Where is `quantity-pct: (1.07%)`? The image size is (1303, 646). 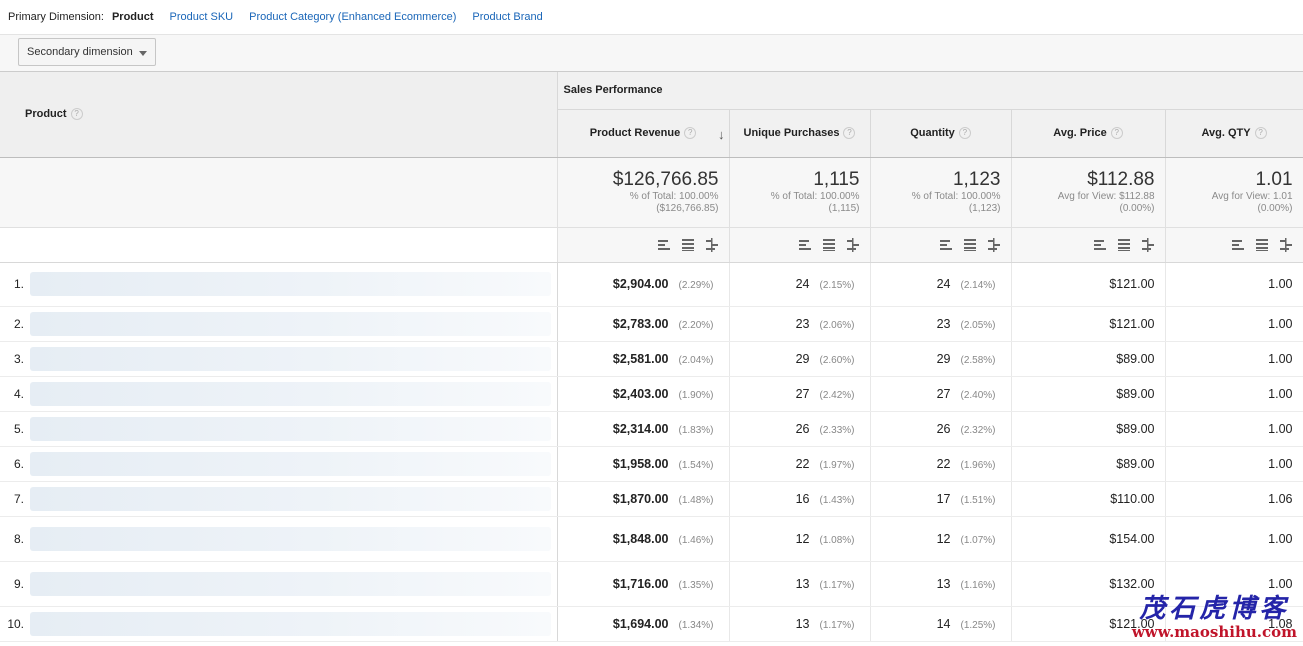 quantity-pct: (1.07%) is located at coordinates (978, 540).